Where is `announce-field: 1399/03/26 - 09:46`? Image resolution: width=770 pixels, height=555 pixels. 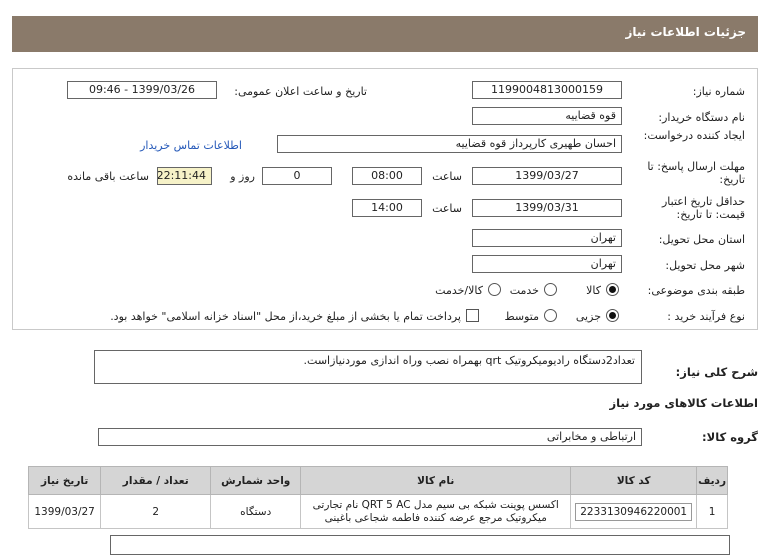 announce-field: 1399/03/26 - 09:46 is located at coordinates (142, 90).